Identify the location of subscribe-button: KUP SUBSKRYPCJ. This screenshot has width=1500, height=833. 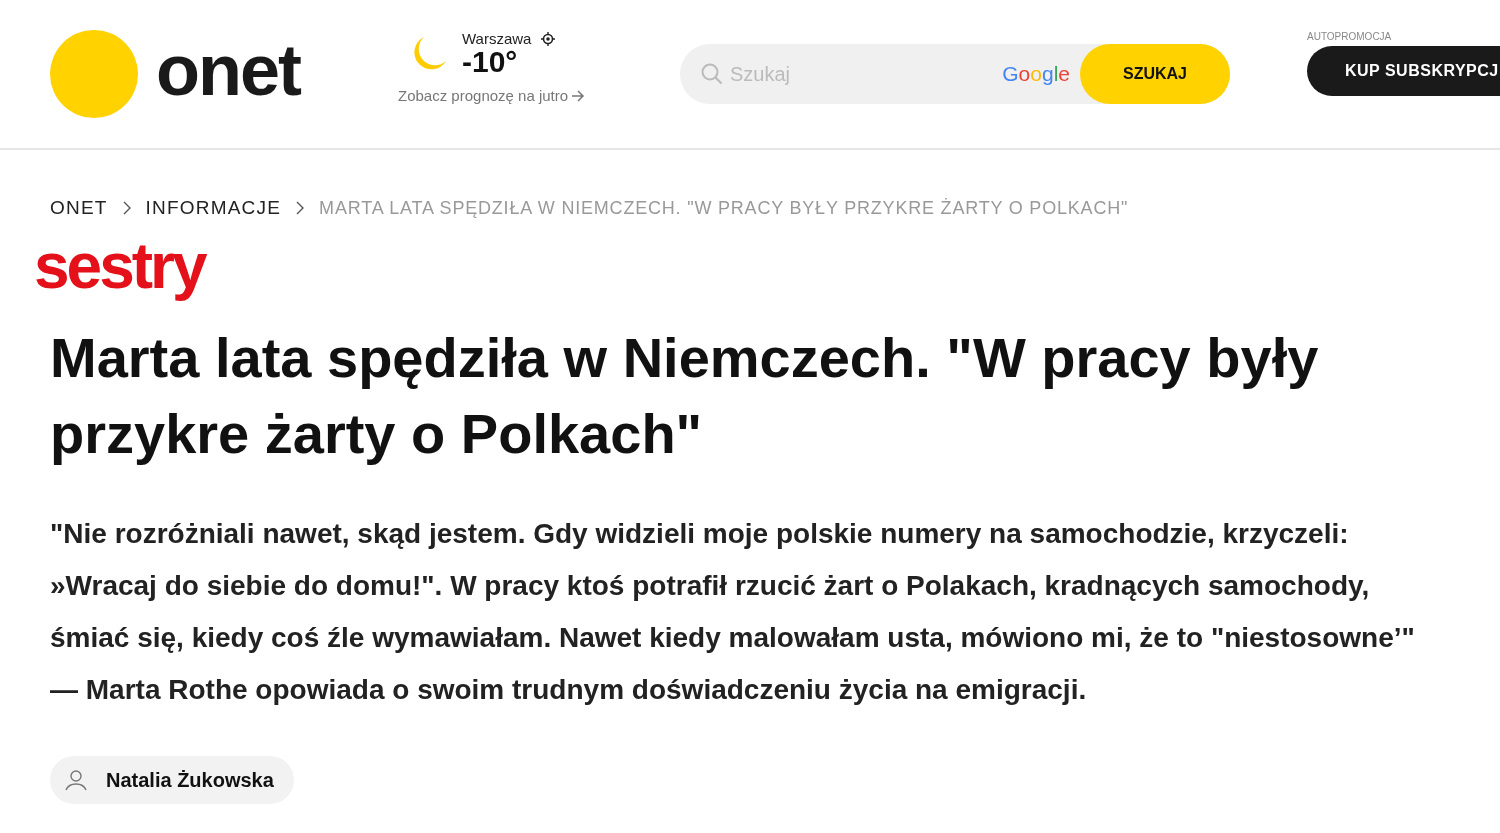
(1403, 71).